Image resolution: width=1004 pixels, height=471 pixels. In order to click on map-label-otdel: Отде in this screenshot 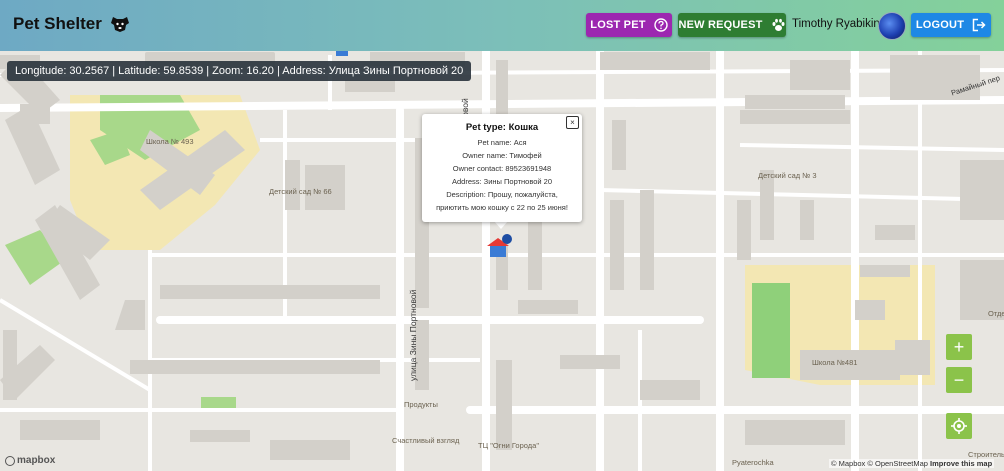, I will do `click(996, 313)`.